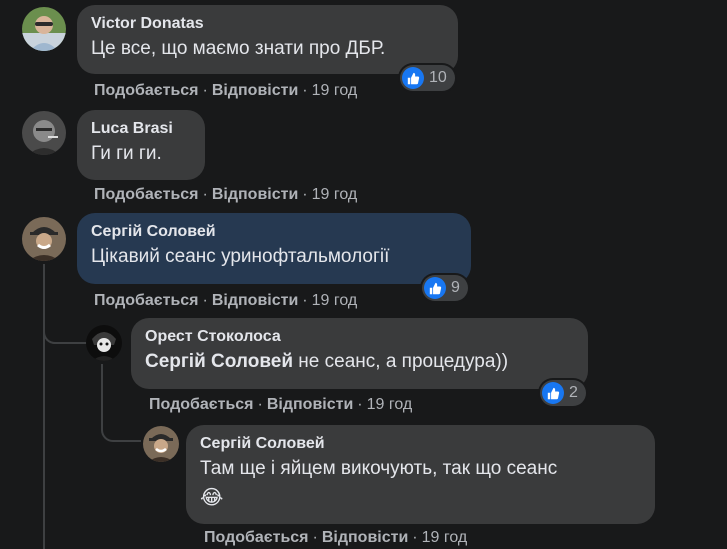 This screenshot has height=549, width=727. What do you see at coordinates (455, 287) in the screenshot?
I see `reaction-count: 9` at bounding box center [455, 287].